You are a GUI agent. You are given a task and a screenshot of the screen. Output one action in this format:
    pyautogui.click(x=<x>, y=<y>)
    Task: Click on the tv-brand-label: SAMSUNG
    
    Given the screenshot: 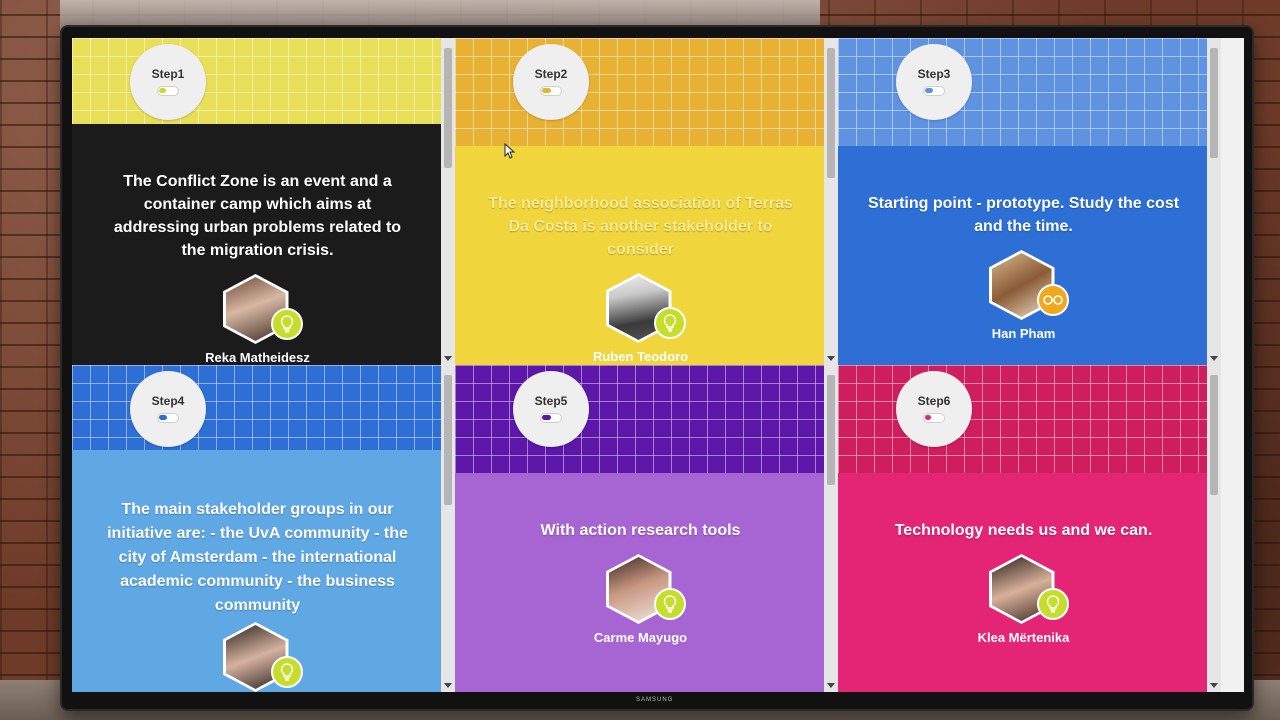 What is the action you would take?
    pyautogui.click(x=655, y=700)
    